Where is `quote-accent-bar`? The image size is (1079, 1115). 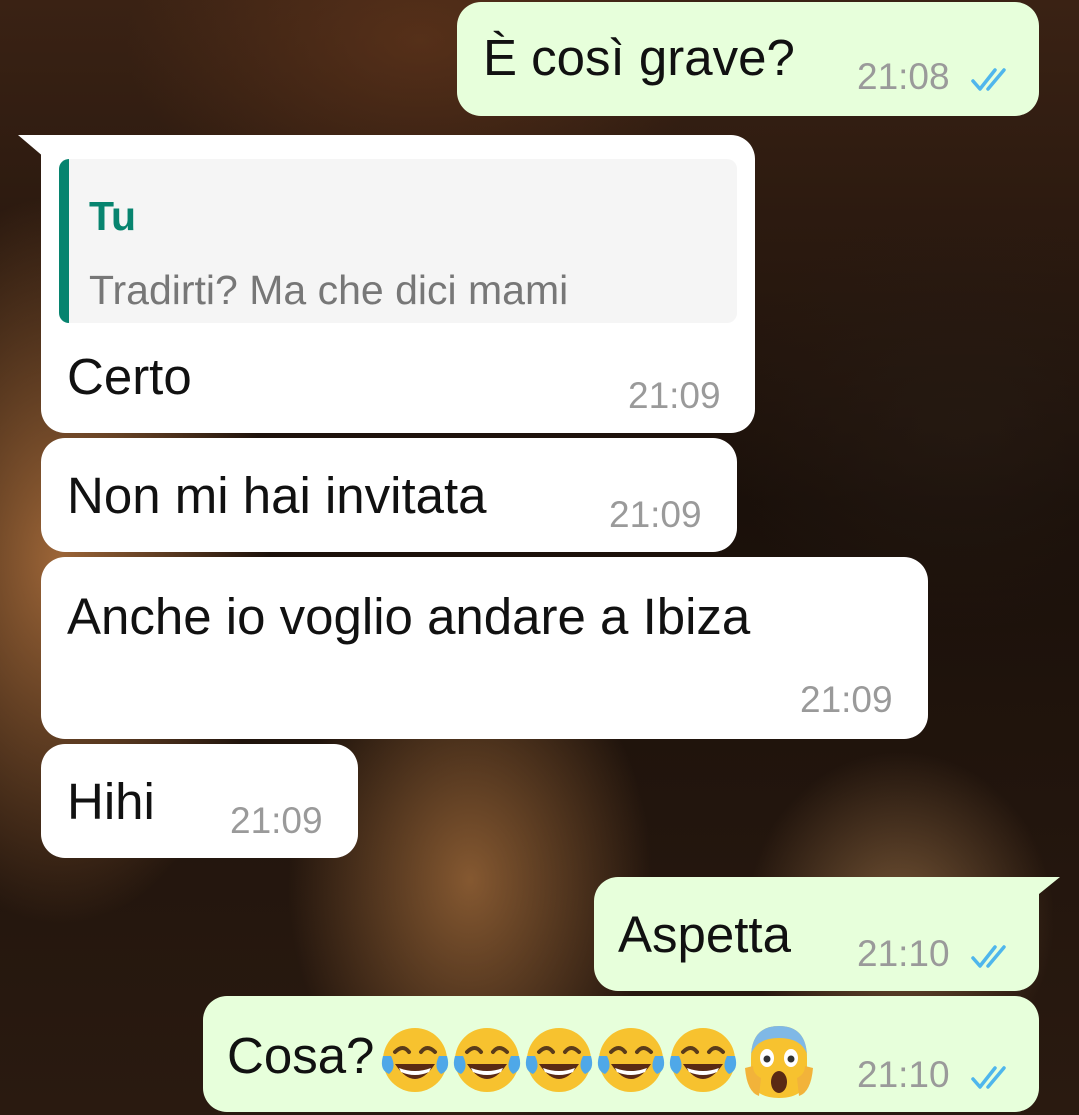 quote-accent-bar is located at coordinates (64, 241).